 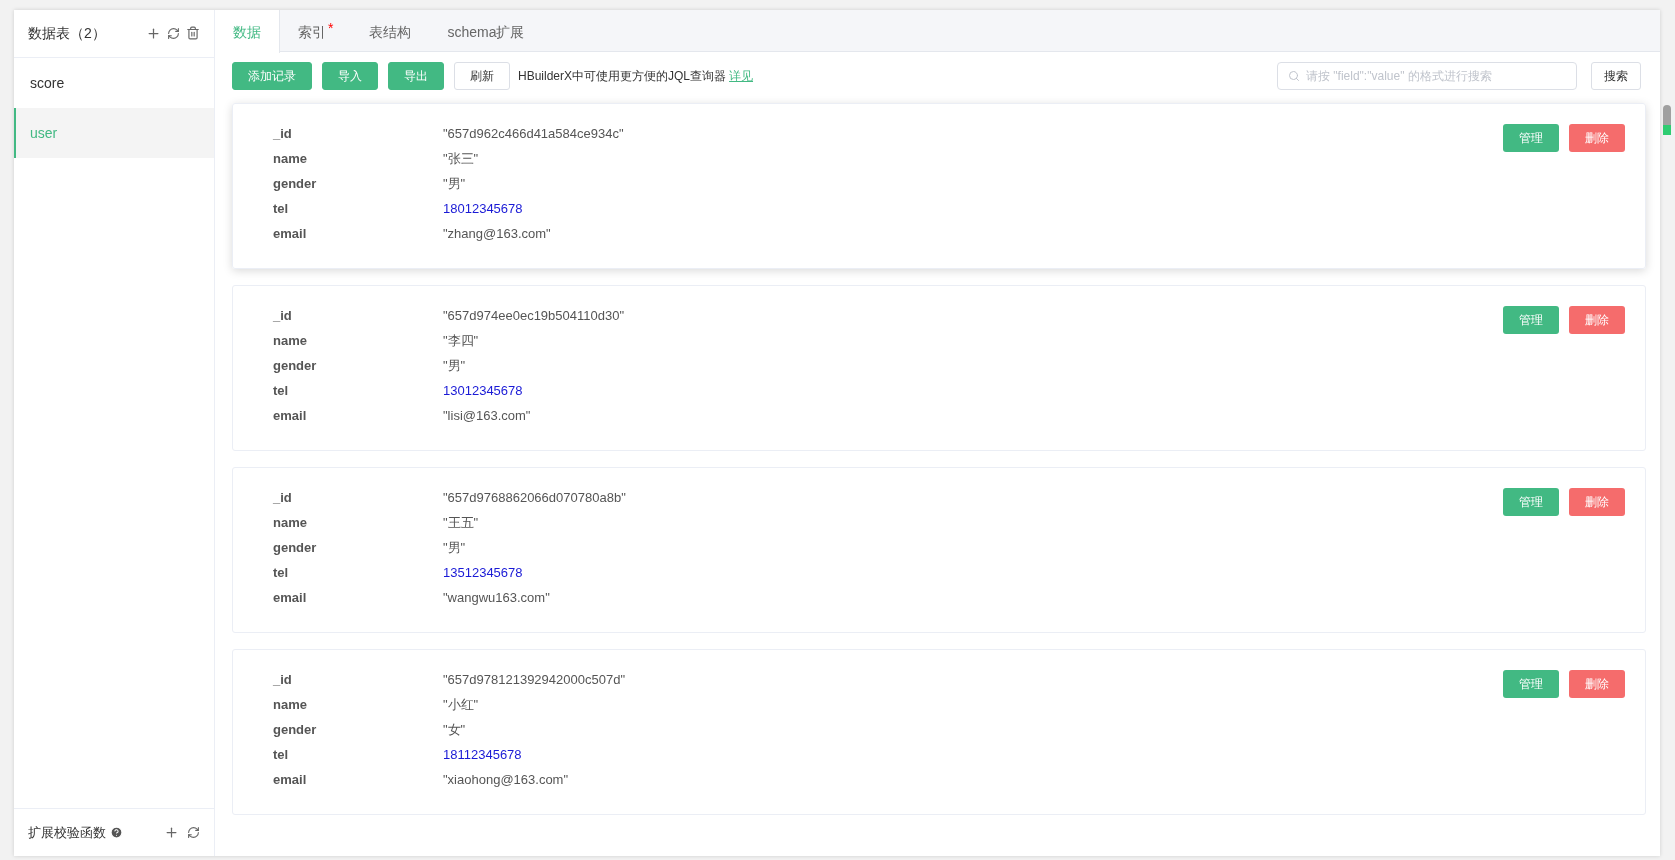 What do you see at coordinates (461, 341) in the screenshot?
I see `field-value: "李四"` at bounding box center [461, 341].